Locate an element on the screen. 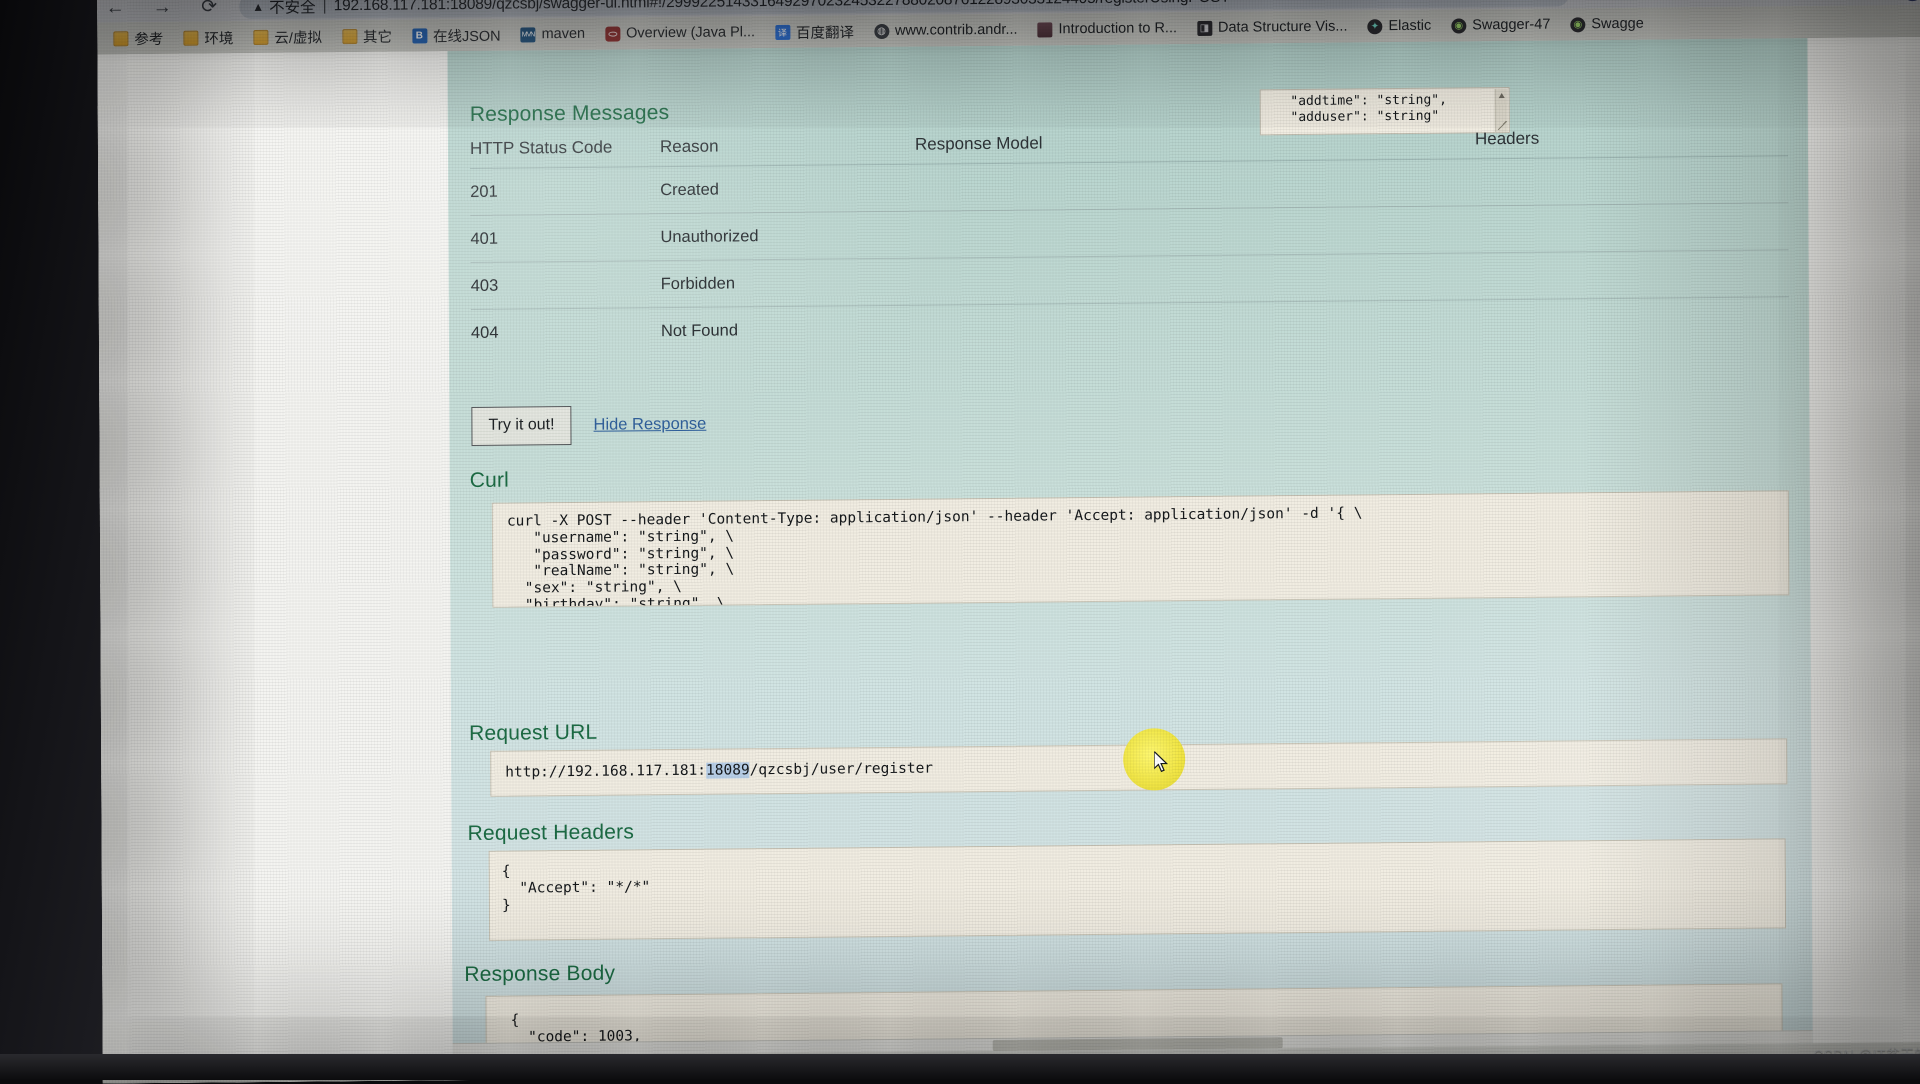  maven-icon: MVN is located at coordinates (528, 34).